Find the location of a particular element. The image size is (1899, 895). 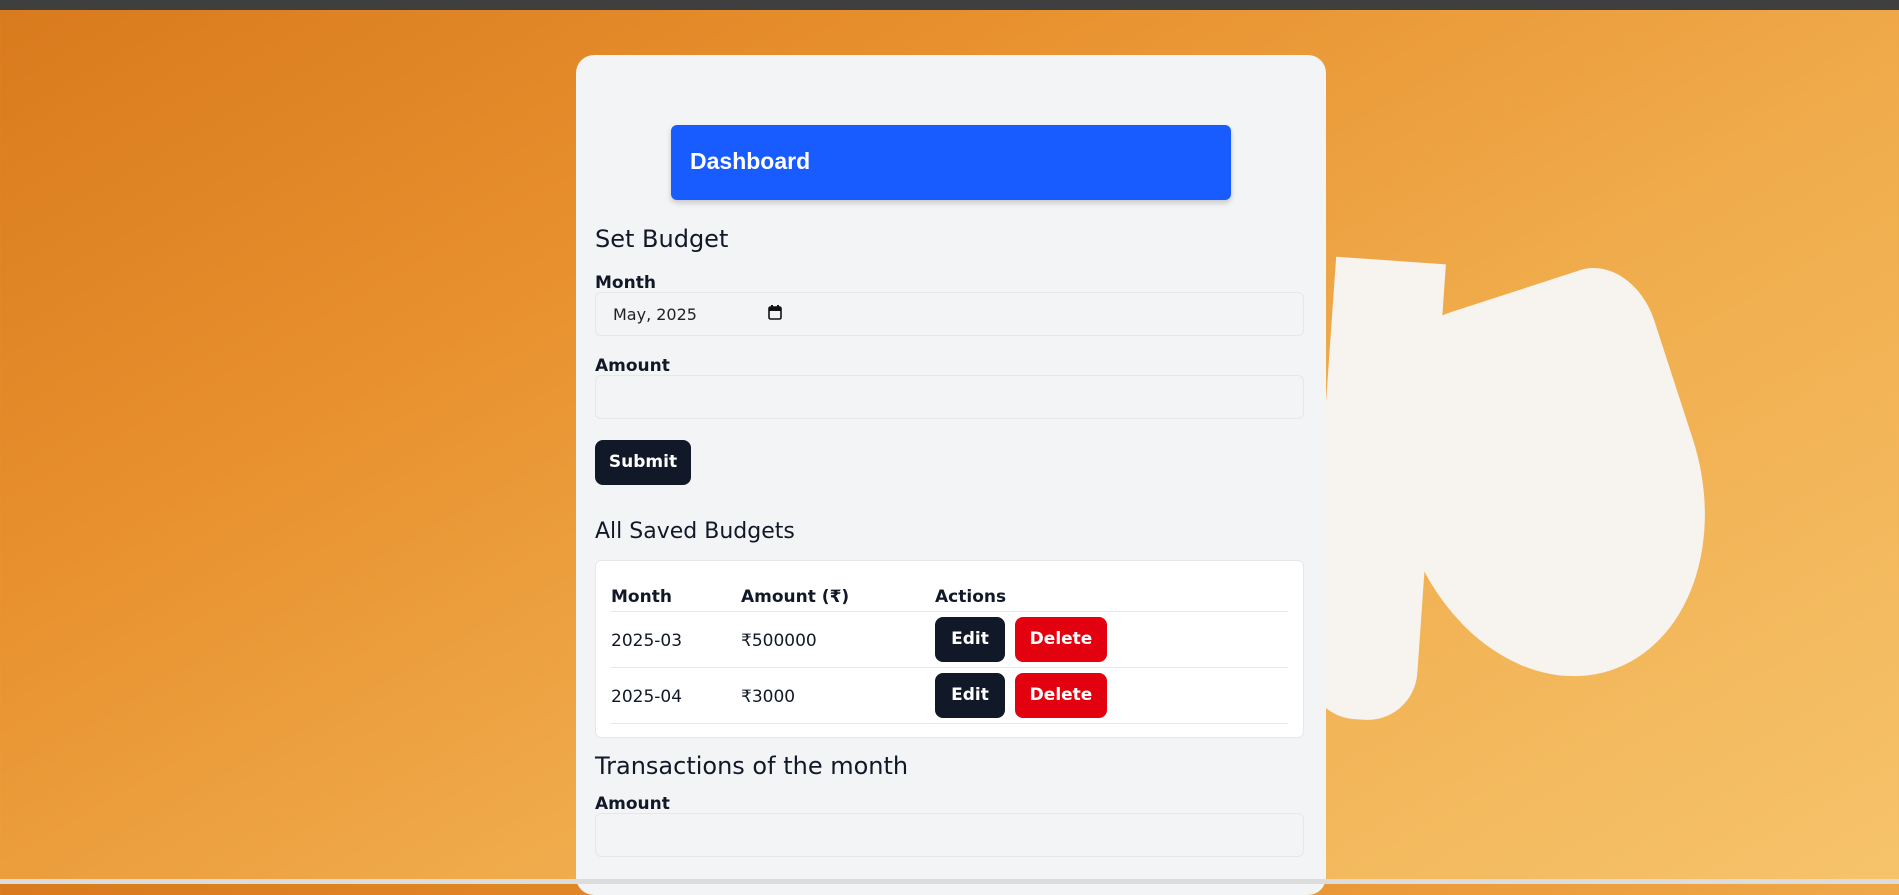

row-month: 2025-03 is located at coordinates (647, 641).